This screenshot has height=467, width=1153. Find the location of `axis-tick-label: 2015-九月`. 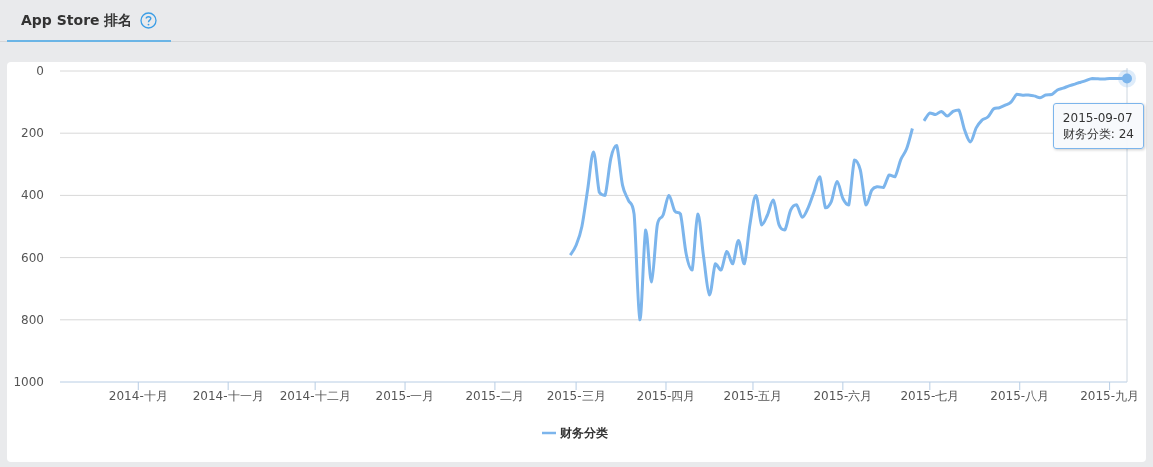

axis-tick-label: 2015-九月 is located at coordinates (1110, 396).